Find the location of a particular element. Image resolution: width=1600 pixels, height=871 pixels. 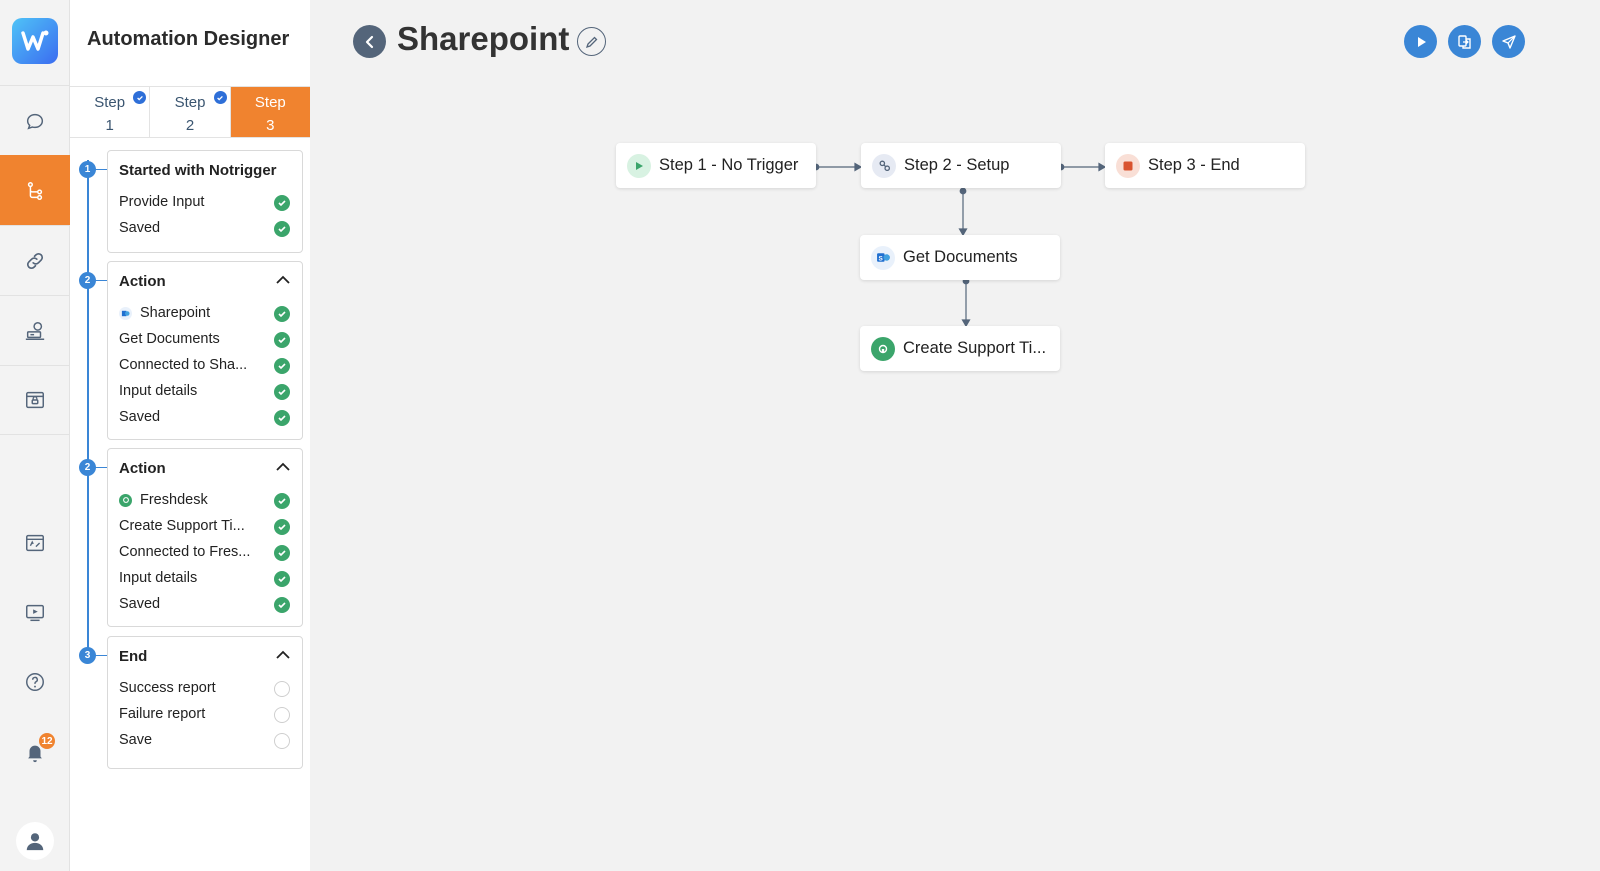

archive-box-icon is located at coordinates (35, 400).